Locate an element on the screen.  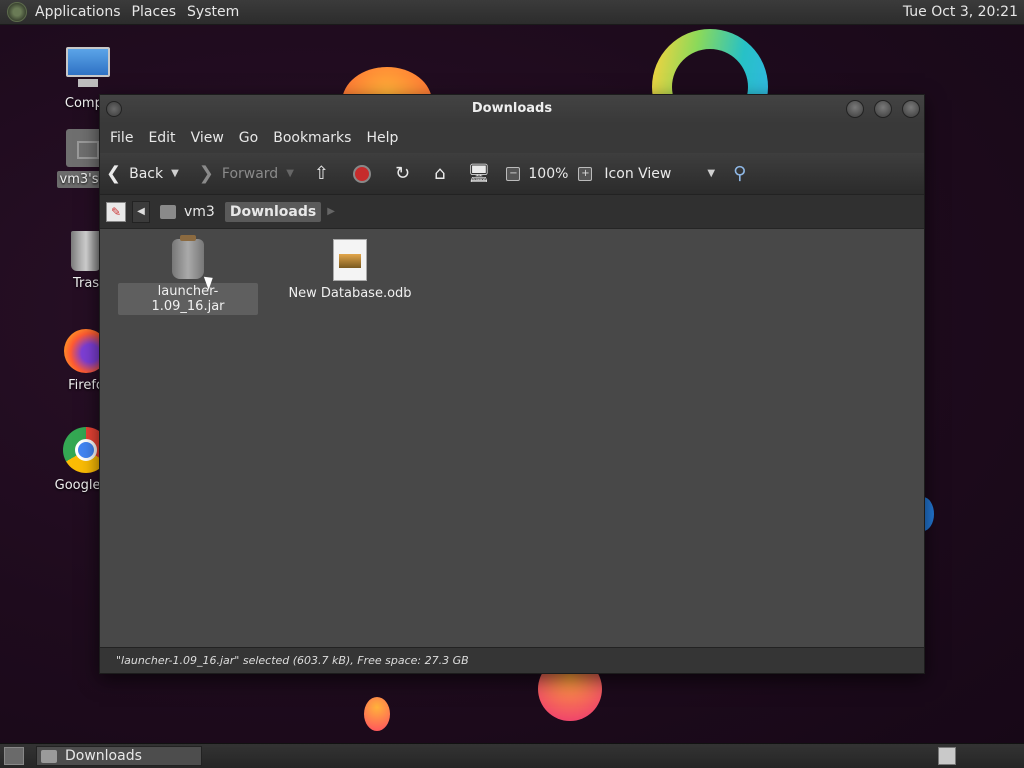
home-icon: ⌂ is located at coordinates (440, 173).